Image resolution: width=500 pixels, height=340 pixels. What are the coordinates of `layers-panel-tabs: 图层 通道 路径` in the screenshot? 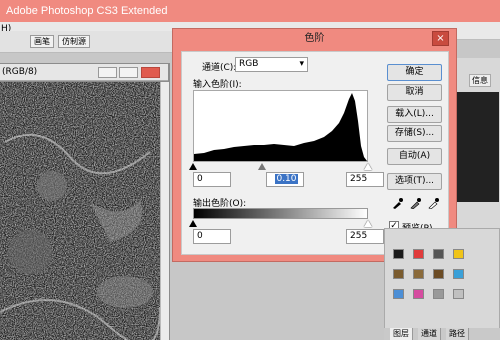 It's located at (442, 334).